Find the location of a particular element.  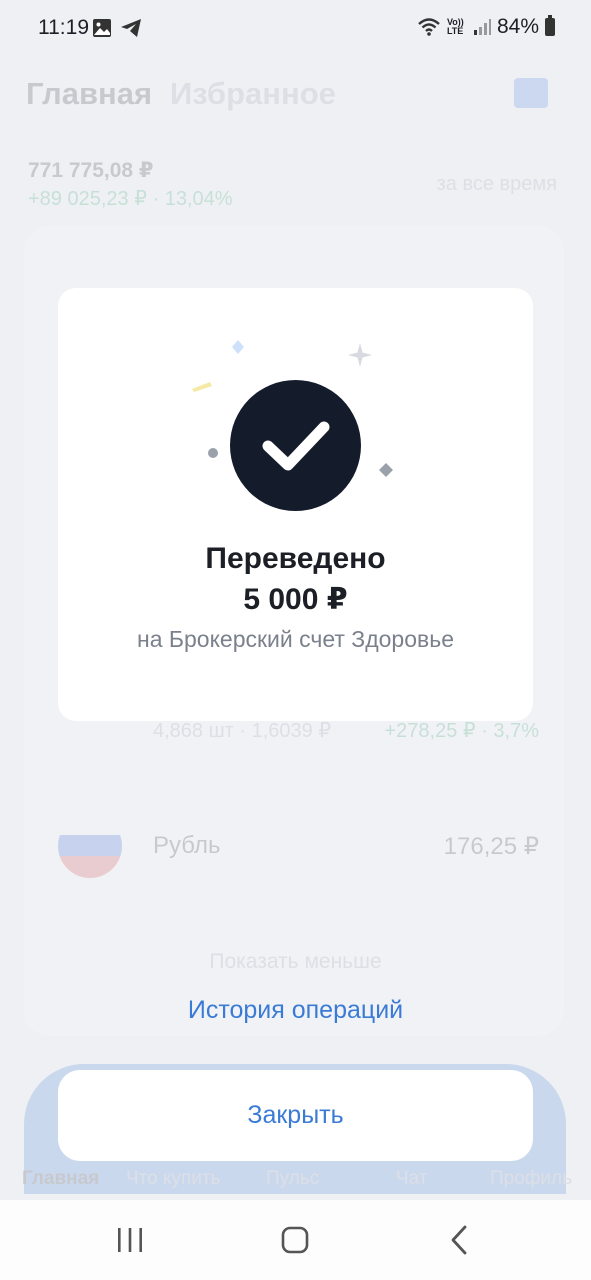

russia-flag-icon is located at coordinates (90, 846).